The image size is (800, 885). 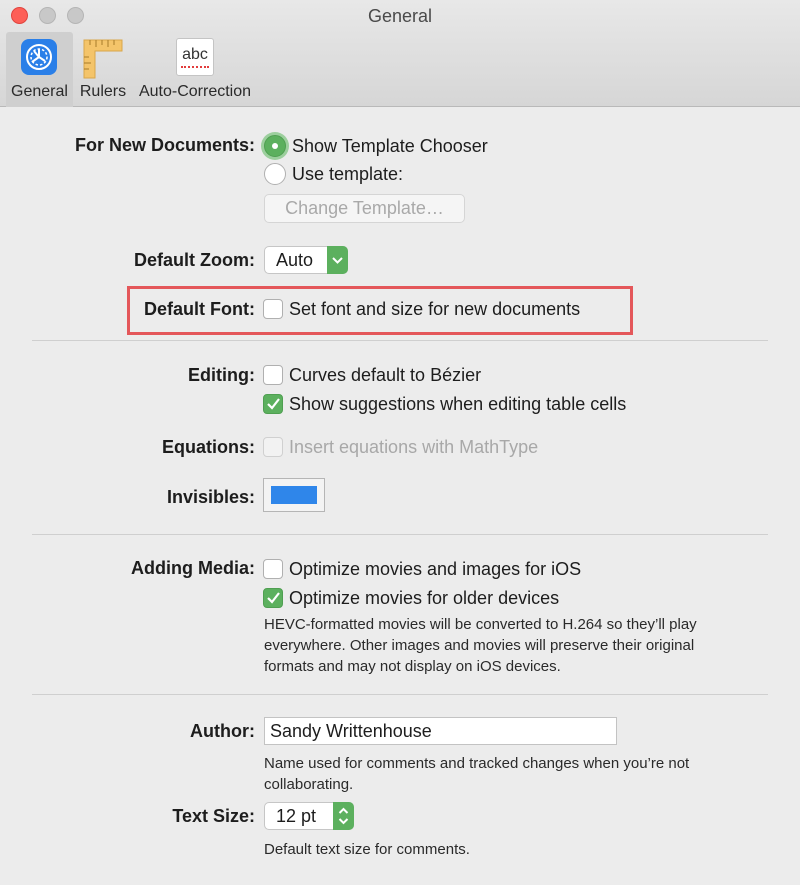 I want to click on ruler-icon, so click(x=103, y=59).